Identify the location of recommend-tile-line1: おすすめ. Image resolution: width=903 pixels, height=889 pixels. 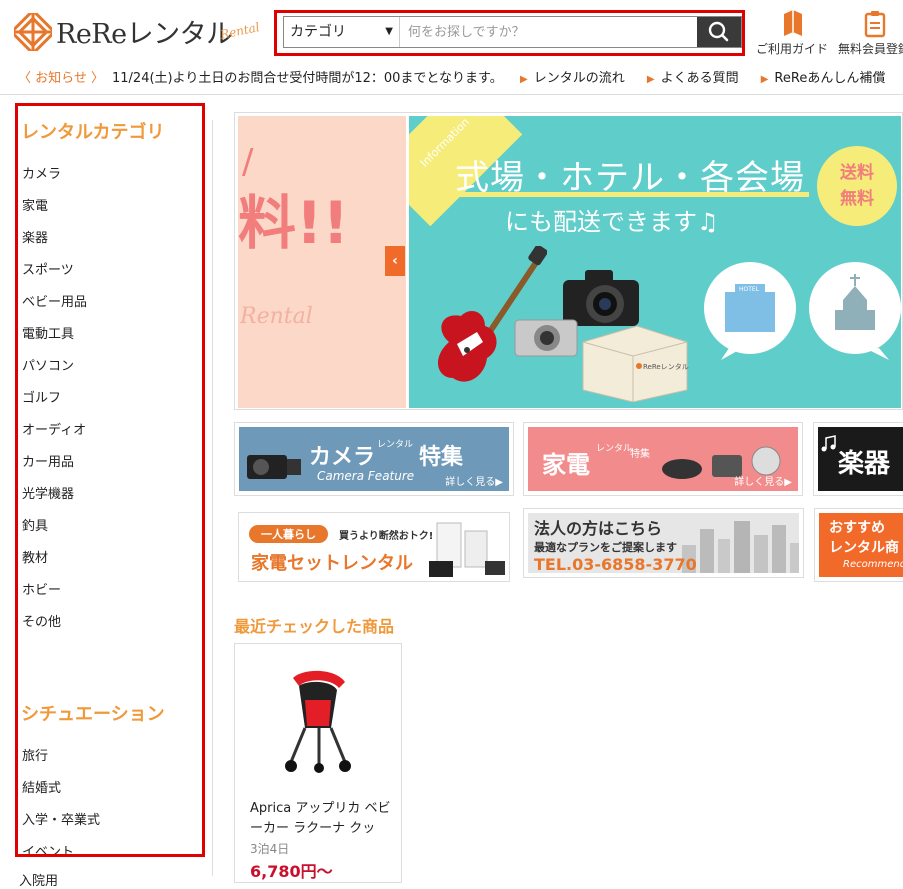
(857, 528).